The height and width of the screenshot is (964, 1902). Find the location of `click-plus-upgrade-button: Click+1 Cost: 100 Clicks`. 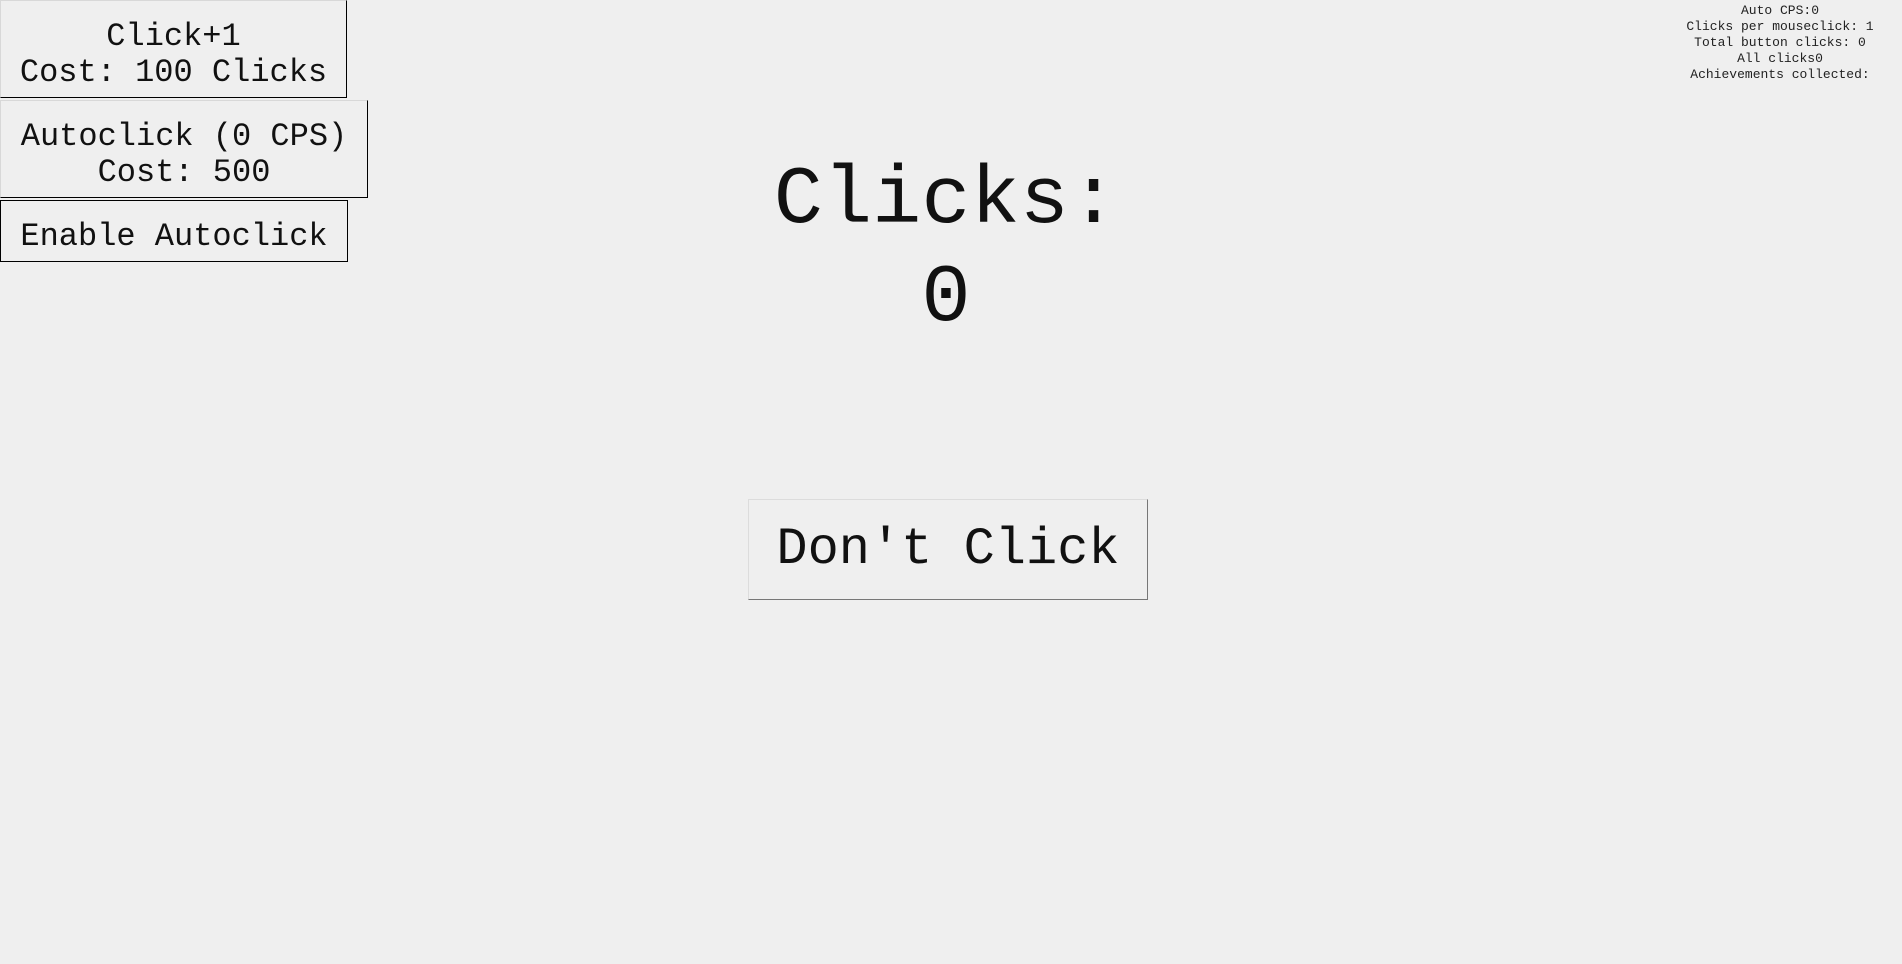

click-plus-upgrade-button: Click+1 Cost: 100 Clicks is located at coordinates (173, 49).